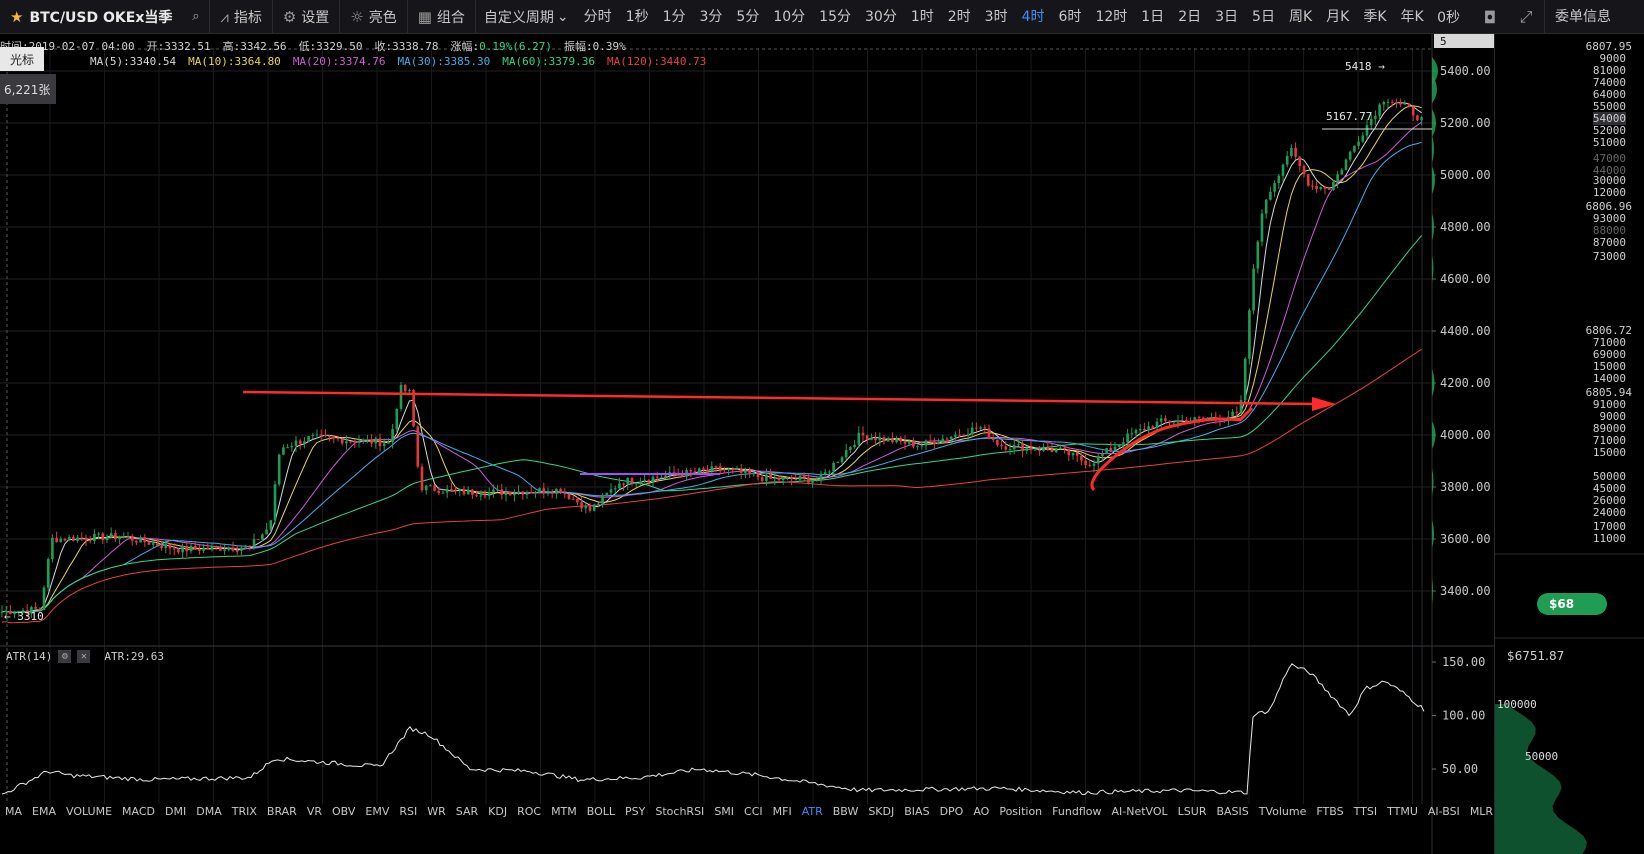  I want to click on indicator-tab: KDJ, so click(497, 812).